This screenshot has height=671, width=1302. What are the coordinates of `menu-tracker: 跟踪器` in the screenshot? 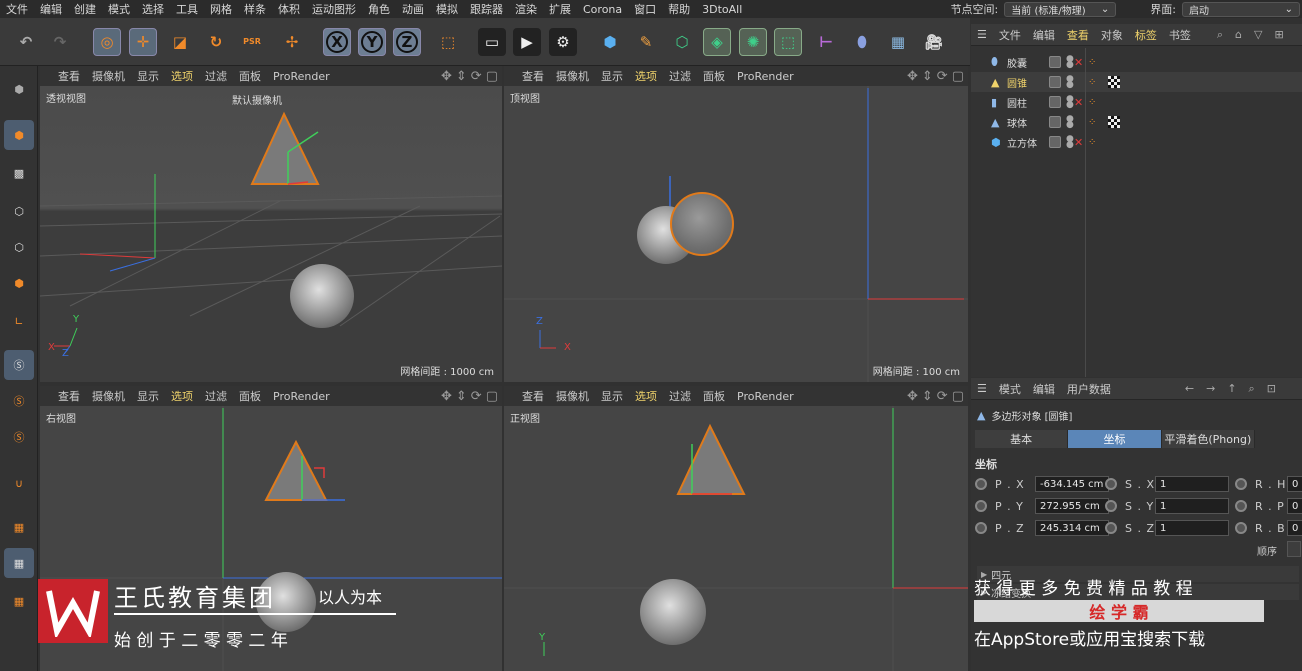 It's located at (486, 9).